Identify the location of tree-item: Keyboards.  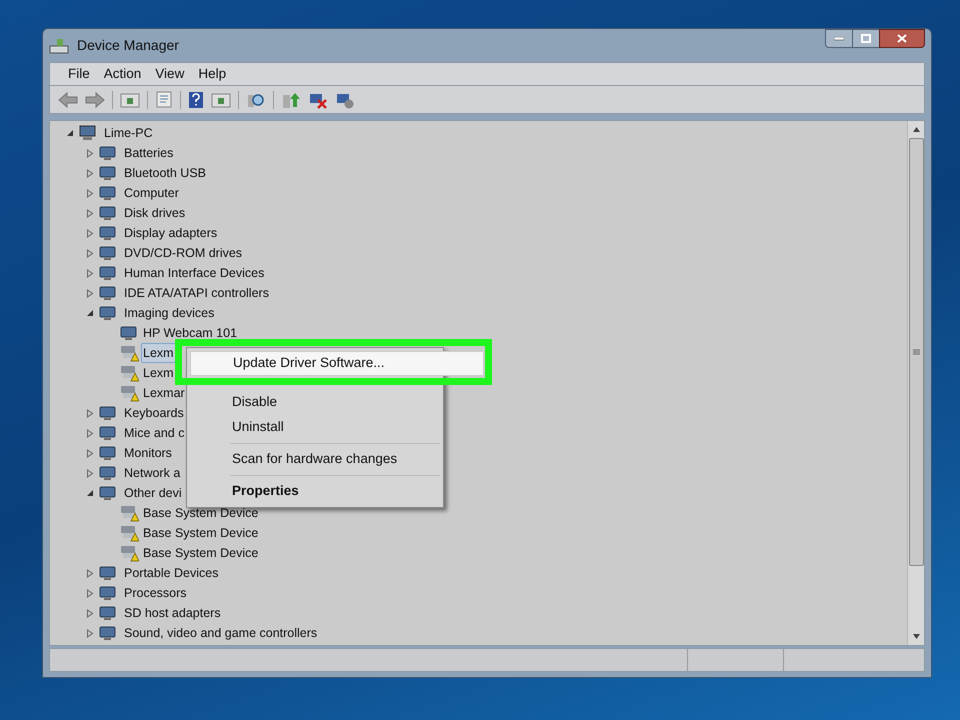
(154, 413).